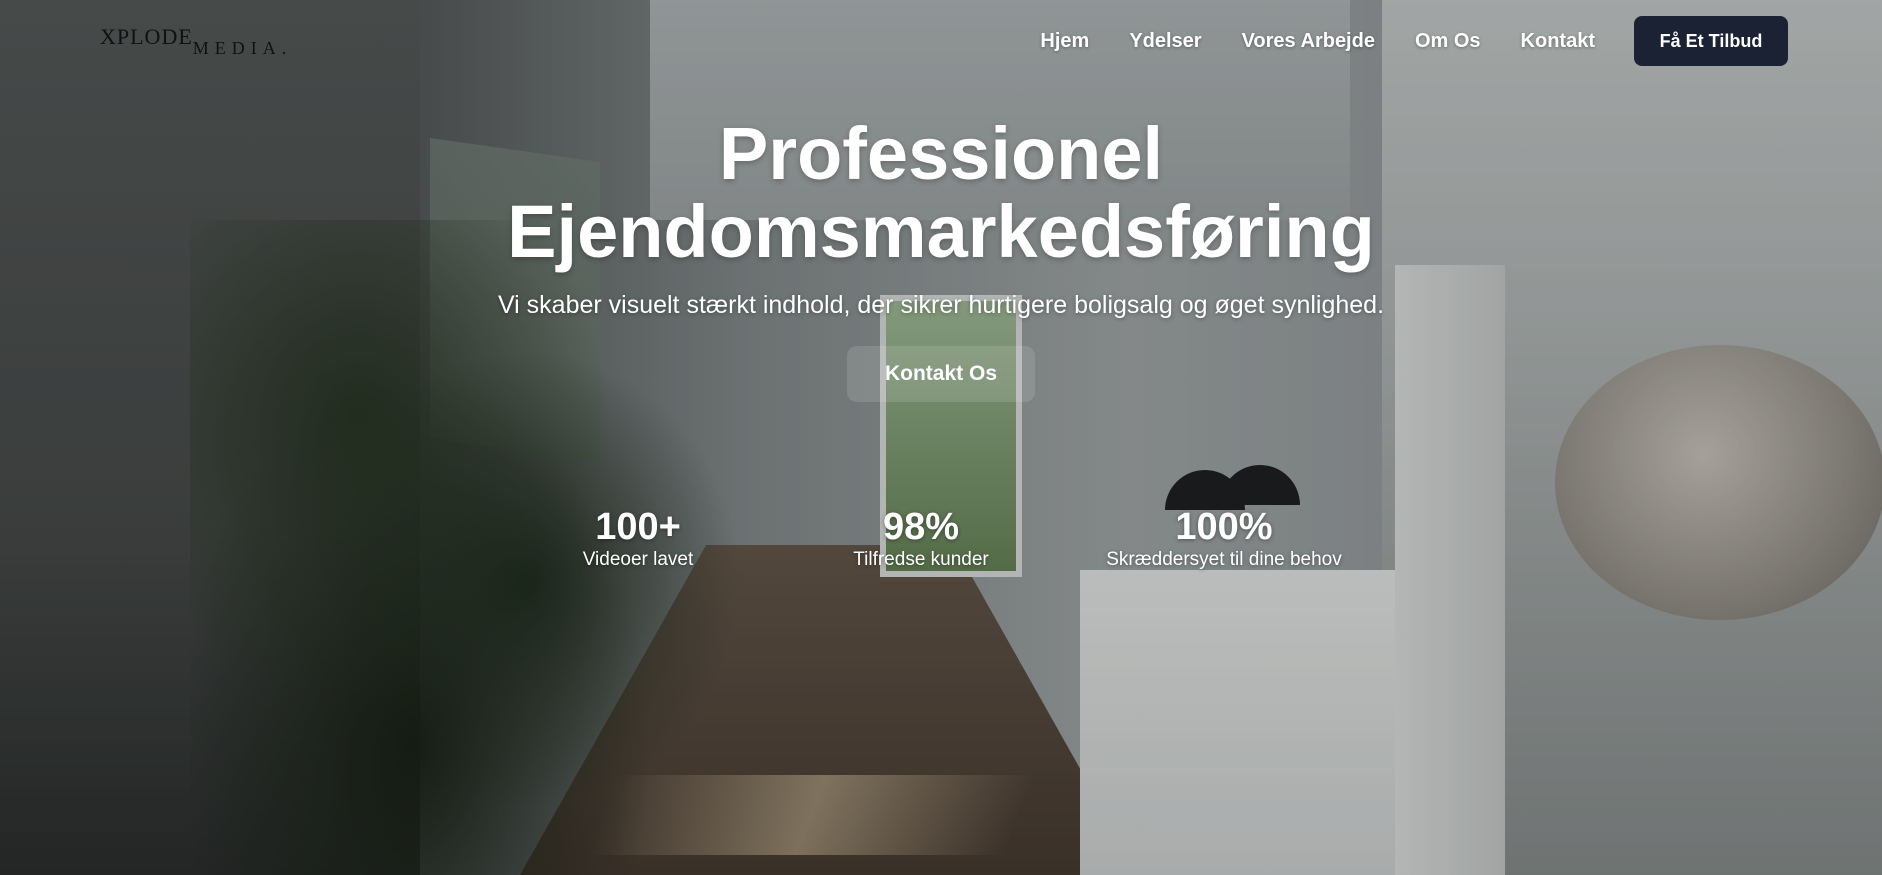  Describe the element at coordinates (638, 559) in the screenshot. I see `stat-label: Videoer lavet` at that location.